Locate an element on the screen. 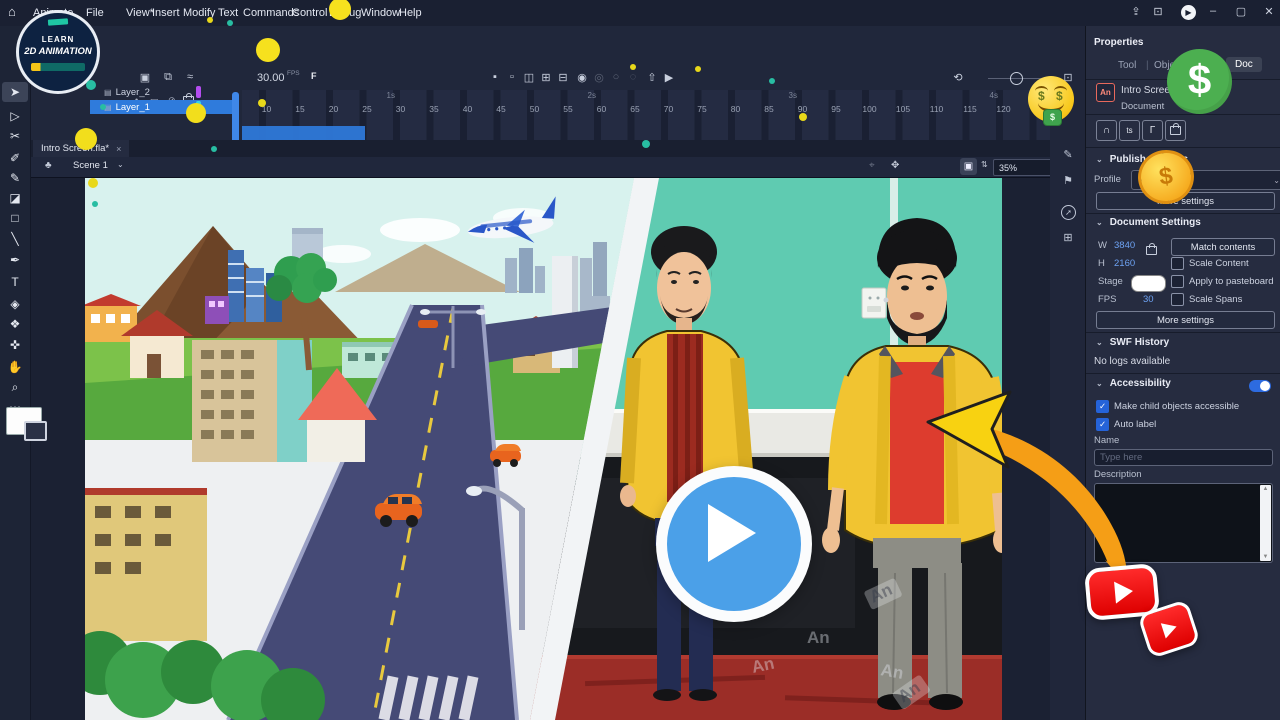 Image resolution: width=1280 pixels, height=720 pixels. fluid-brush-tool: ✐ is located at coordinates (15, 158).